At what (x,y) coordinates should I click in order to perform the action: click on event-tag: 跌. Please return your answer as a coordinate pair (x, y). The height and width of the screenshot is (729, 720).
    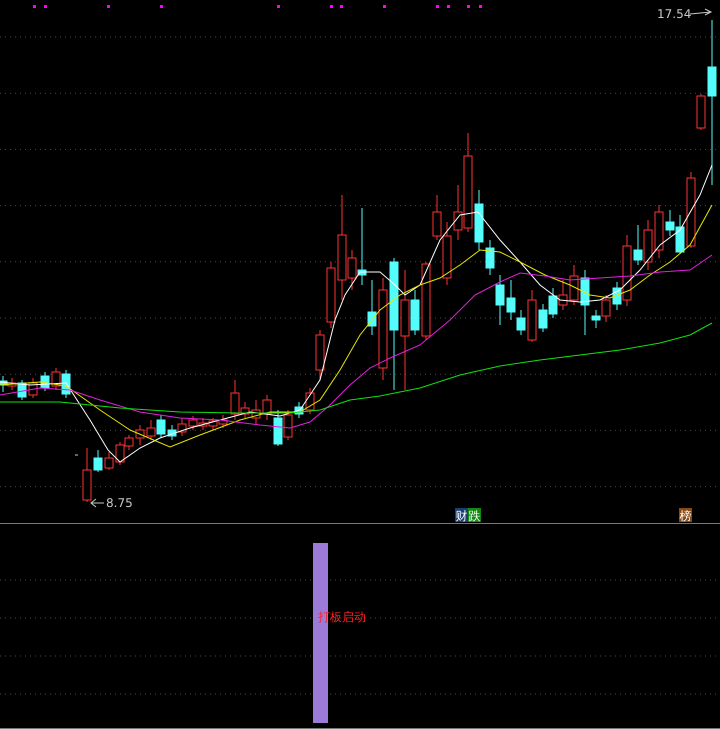
    Looking at the image, I should click on (474, 515).